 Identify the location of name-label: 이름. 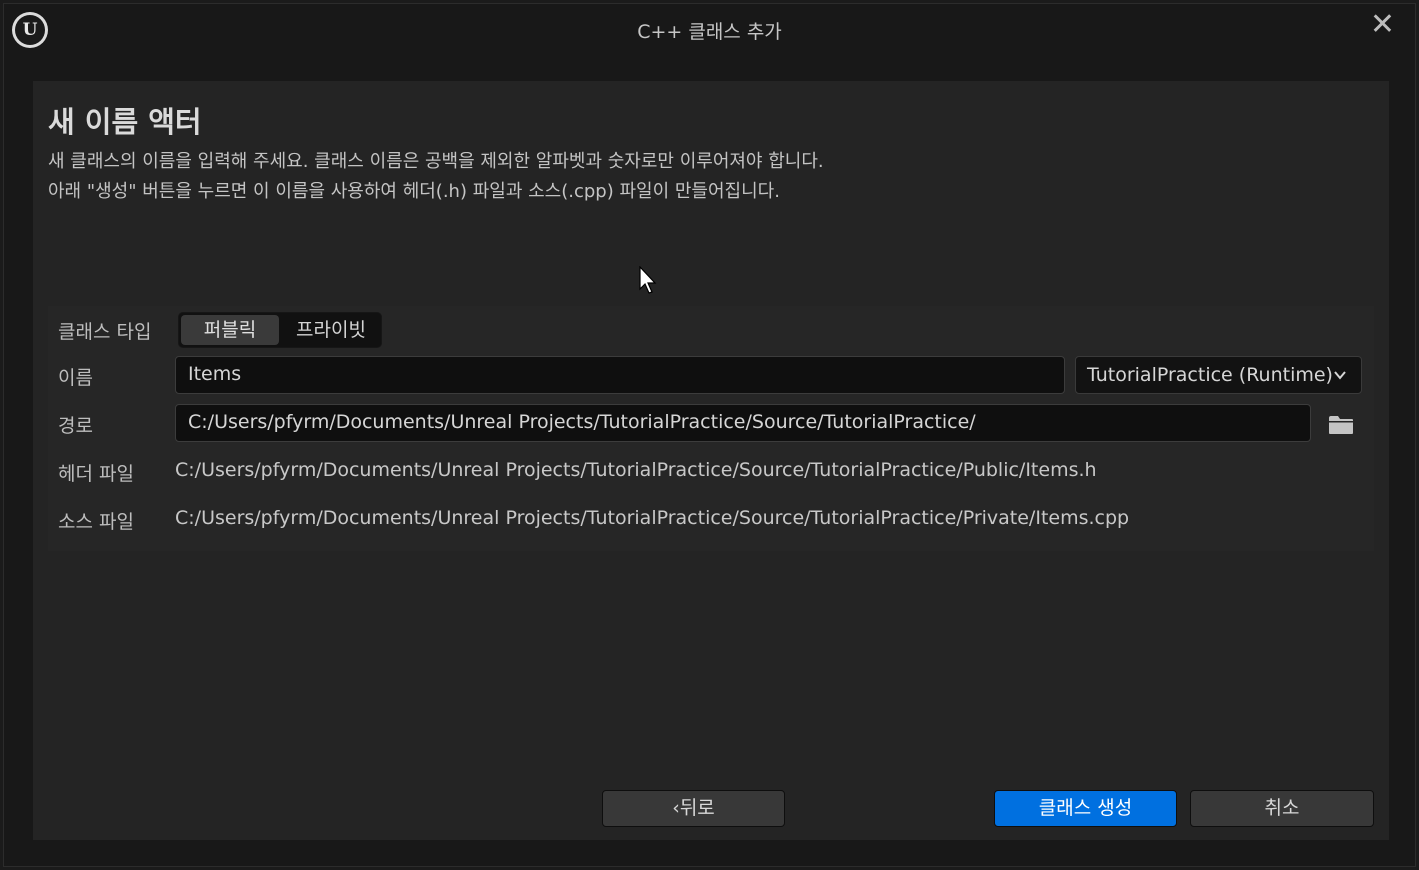
(75, 378).